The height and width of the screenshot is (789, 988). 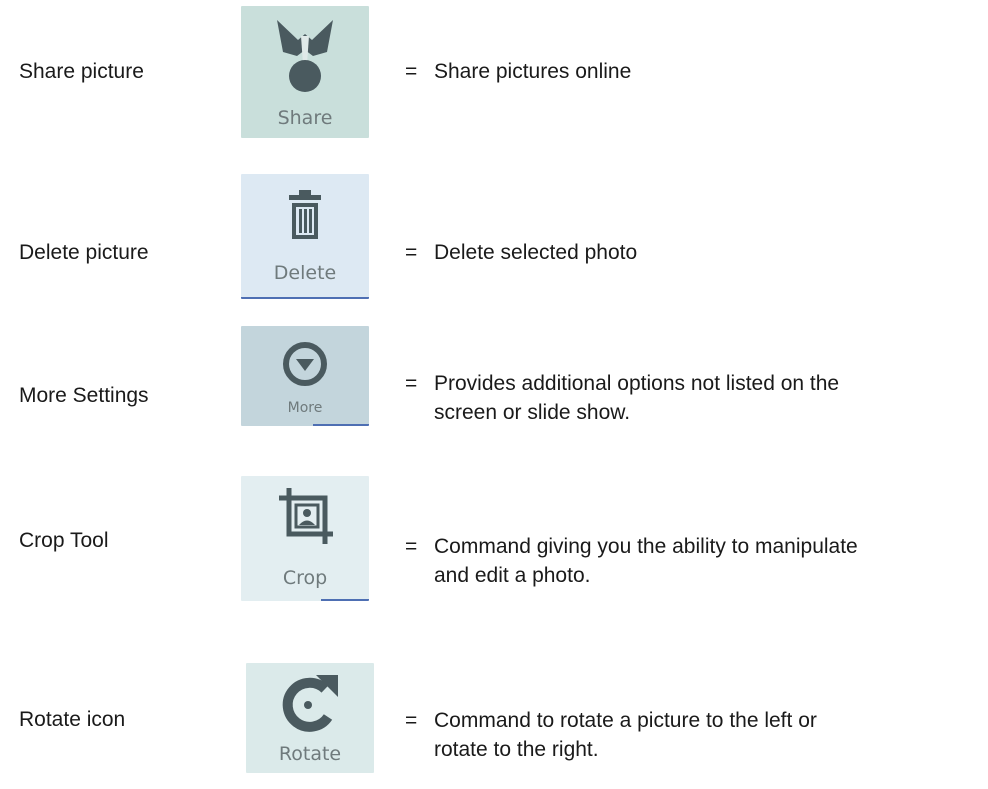 What do you see at coordinates (305, 408) in the screenshot?
I see `more-caption: More` at bounding box center [305, 408].